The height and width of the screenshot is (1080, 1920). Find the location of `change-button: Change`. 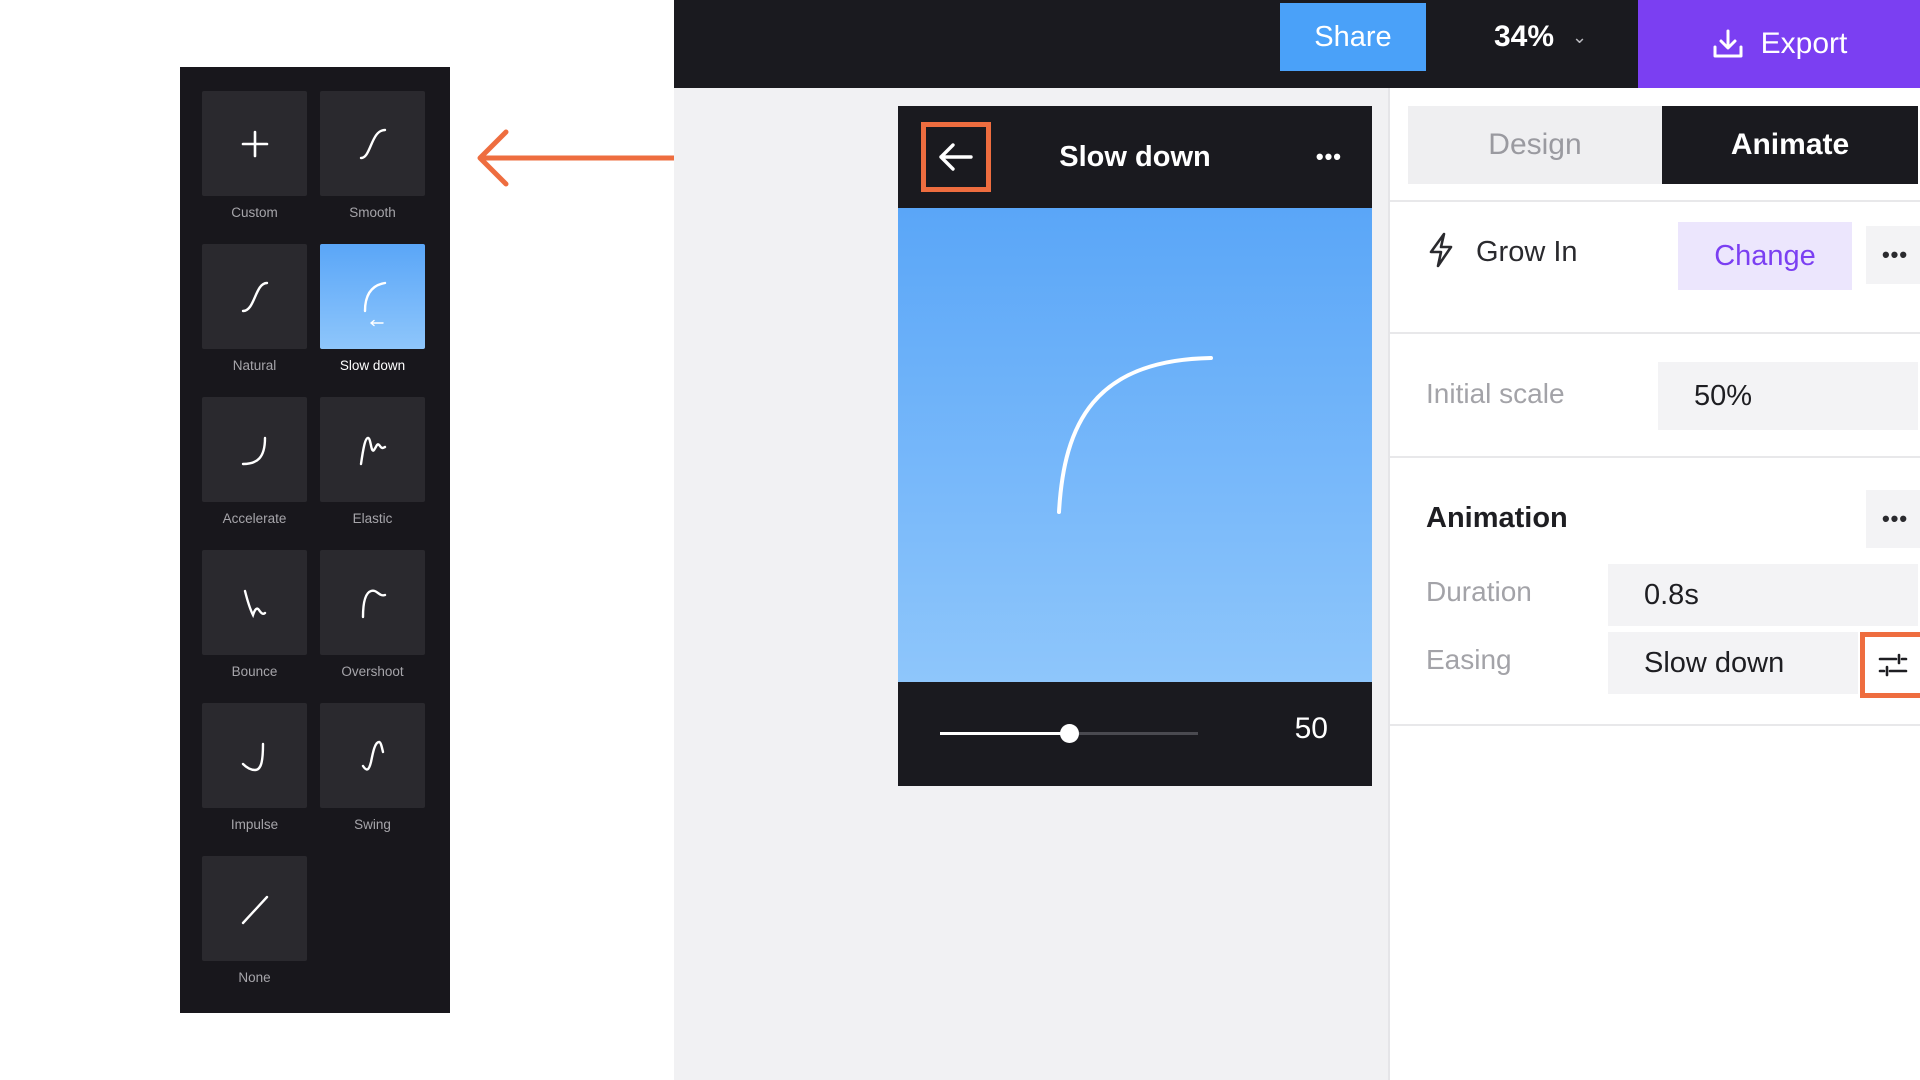

change-button: Change is located at coordinates (1765, 256).